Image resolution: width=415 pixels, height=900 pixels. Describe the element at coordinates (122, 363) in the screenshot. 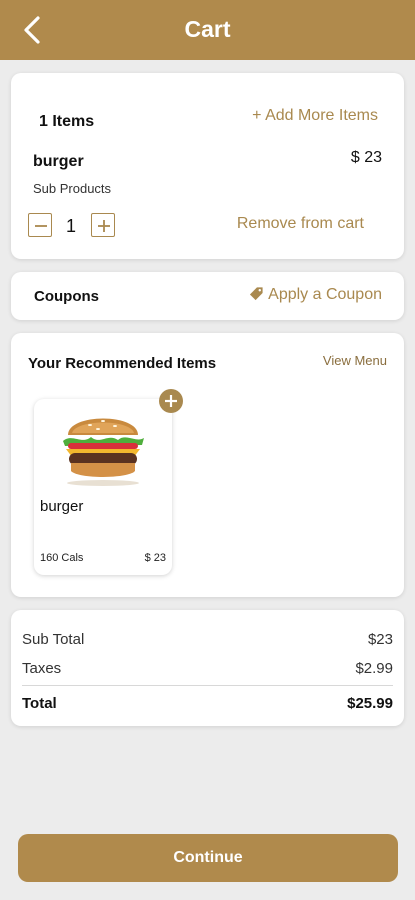

I see `recommended-title: Your Recommended Items` at that location.